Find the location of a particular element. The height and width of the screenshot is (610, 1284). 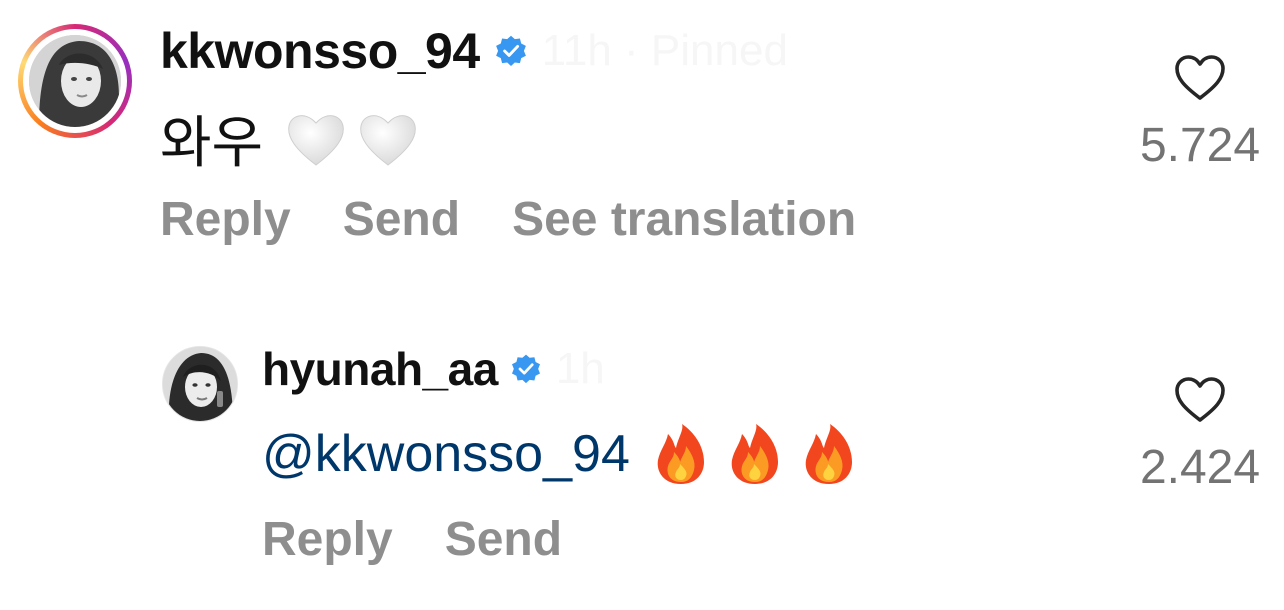

comment-header: kkwonsso_94 11h · Pinned is located at coordinates (474, 51).